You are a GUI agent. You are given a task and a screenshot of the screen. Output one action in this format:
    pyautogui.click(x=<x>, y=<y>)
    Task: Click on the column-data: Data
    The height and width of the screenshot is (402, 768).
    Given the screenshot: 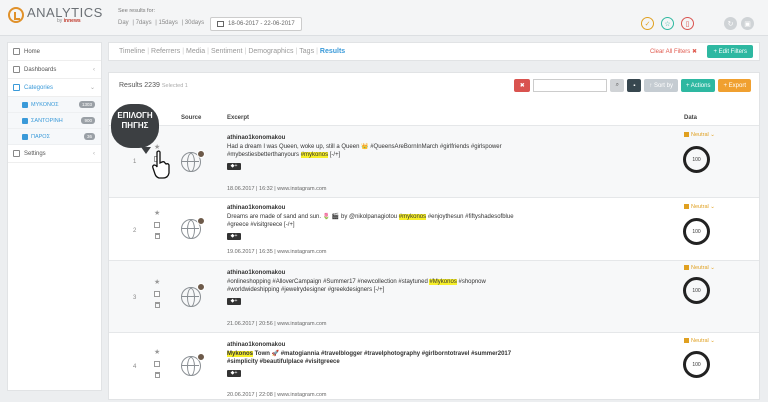 What is the action you would take?
    pyautogui.click(x=691, y=118)
    